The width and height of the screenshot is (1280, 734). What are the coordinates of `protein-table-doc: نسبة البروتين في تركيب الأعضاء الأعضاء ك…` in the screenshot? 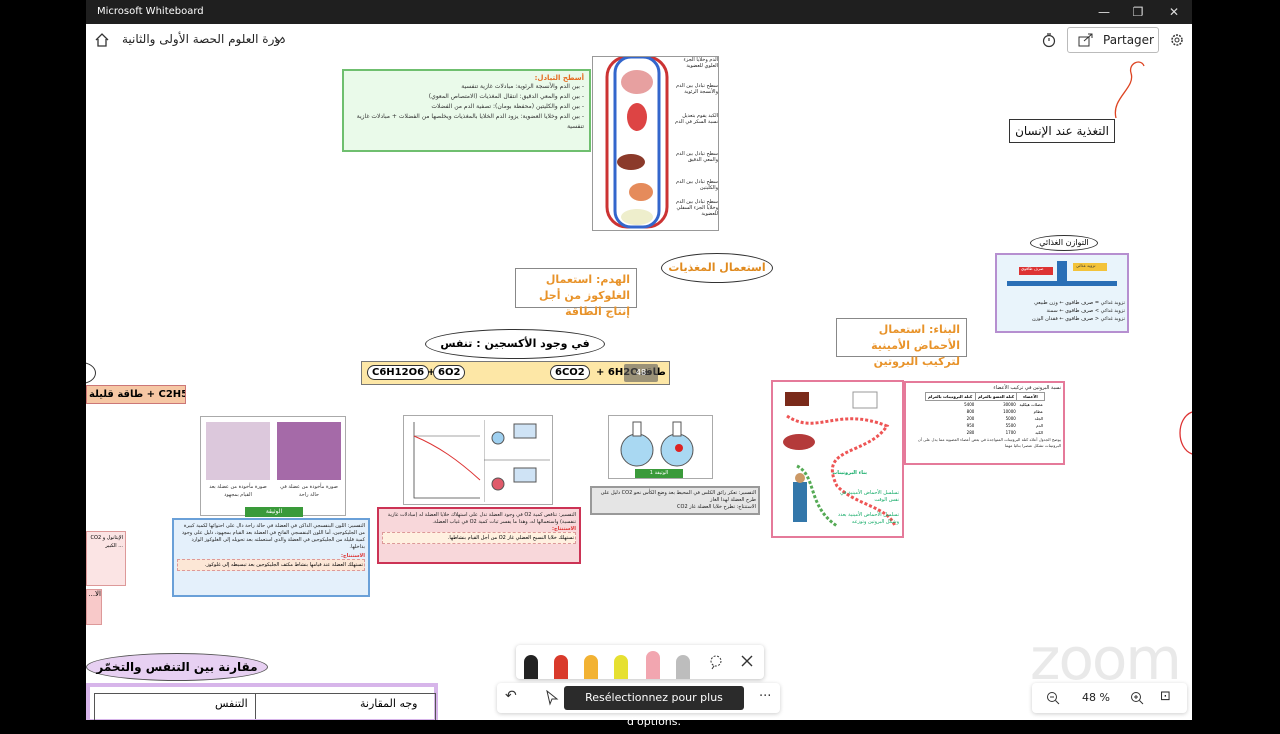 It's located at (984, 423).